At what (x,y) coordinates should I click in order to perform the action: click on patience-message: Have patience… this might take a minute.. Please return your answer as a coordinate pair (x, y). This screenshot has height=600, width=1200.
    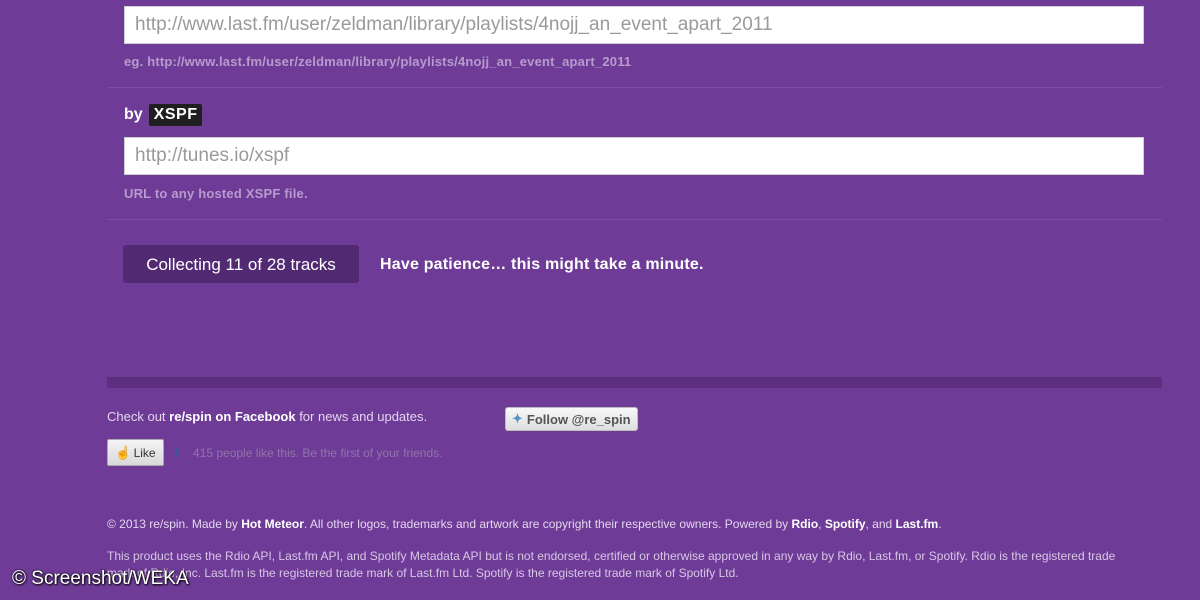
    Looking at the image, I should click on (542, 264).